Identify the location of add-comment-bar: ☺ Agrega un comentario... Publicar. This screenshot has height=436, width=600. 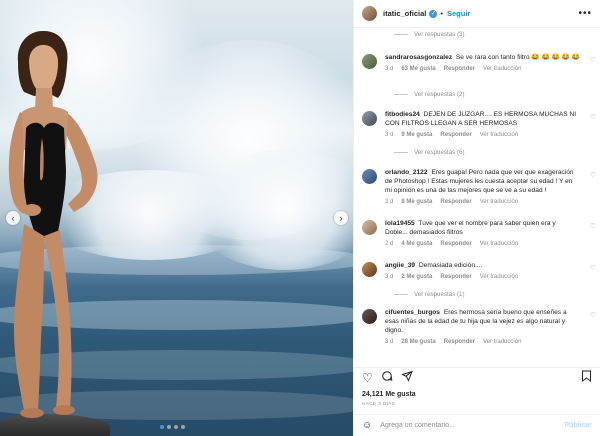
(477, 425).